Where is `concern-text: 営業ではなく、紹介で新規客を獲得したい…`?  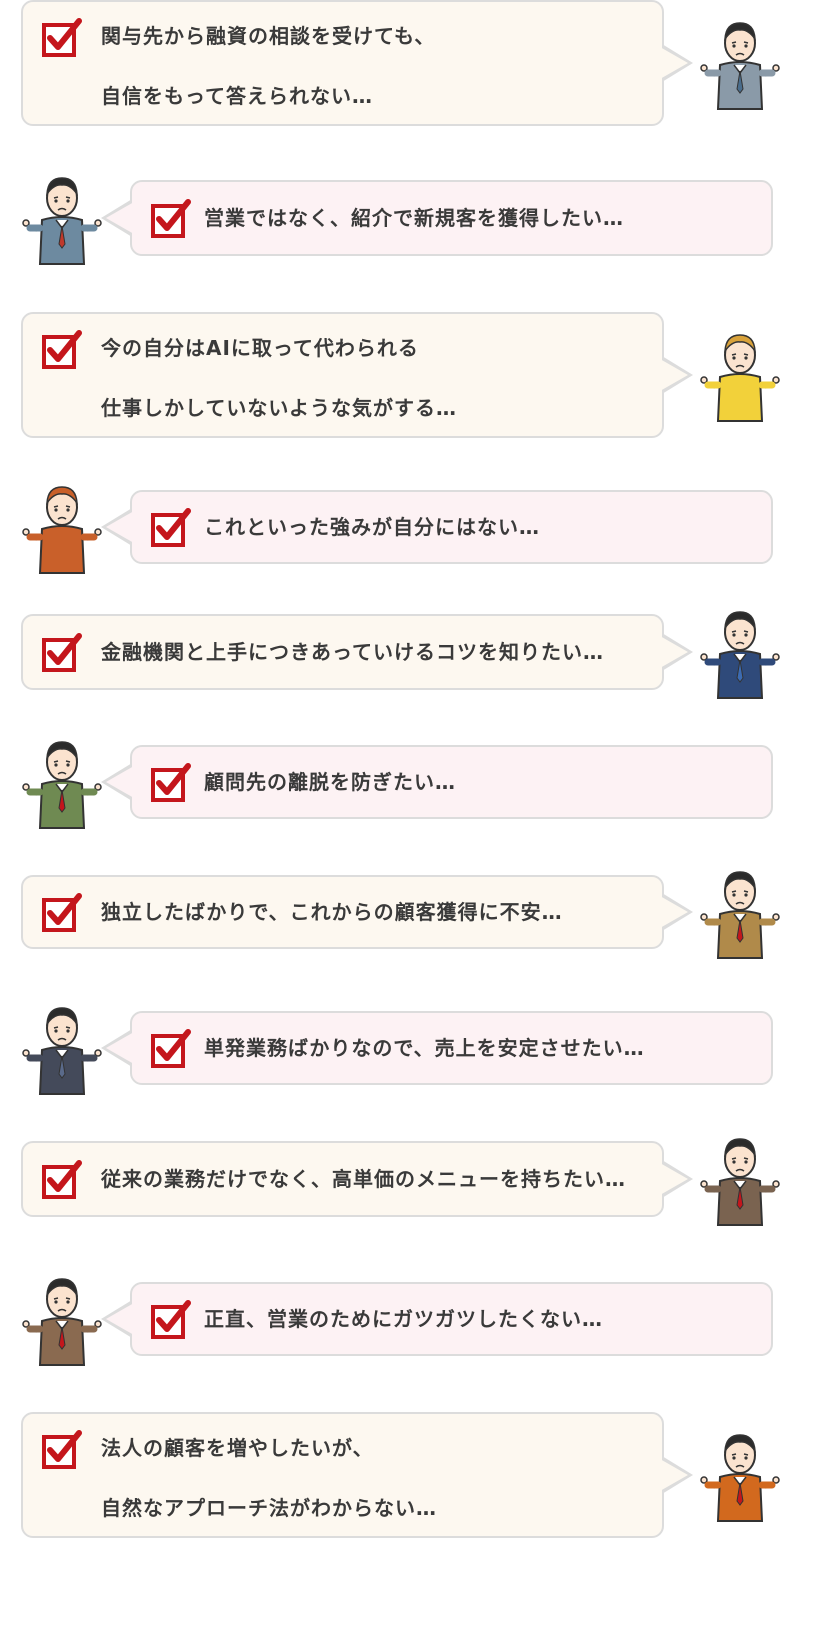
concern-text: 営業ではなく、紹介で新規客を獲得したい… is located at coordinates (414, 218).